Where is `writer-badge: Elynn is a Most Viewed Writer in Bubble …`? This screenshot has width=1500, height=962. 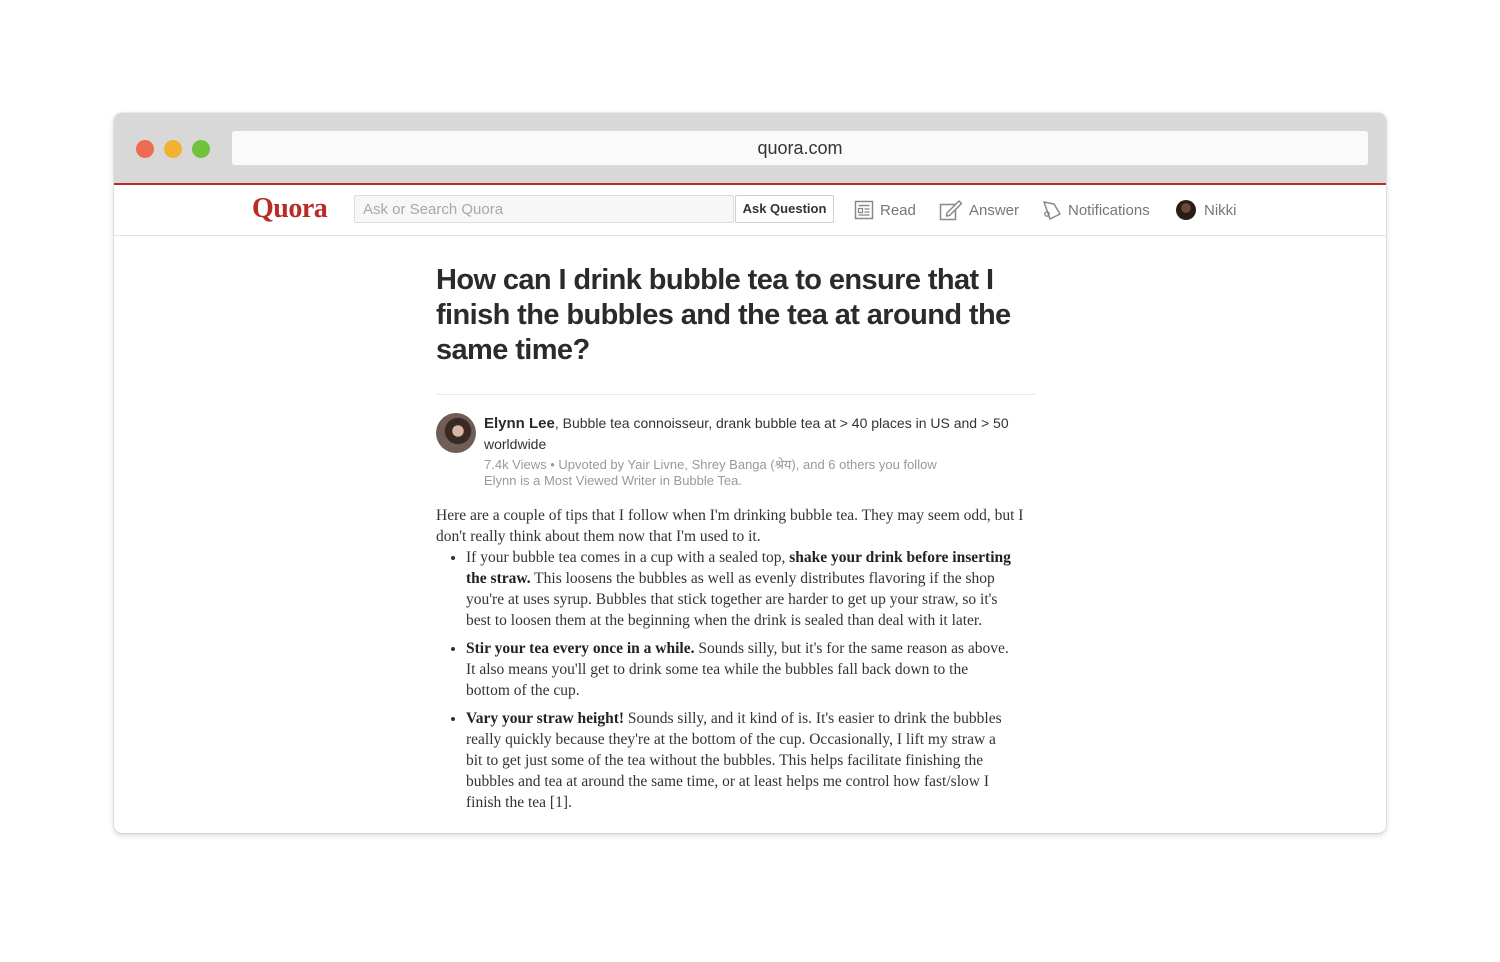
writer-badge: Elynn is a Most Viewed Writer in Bubble … is located at coordinates (613, 480).